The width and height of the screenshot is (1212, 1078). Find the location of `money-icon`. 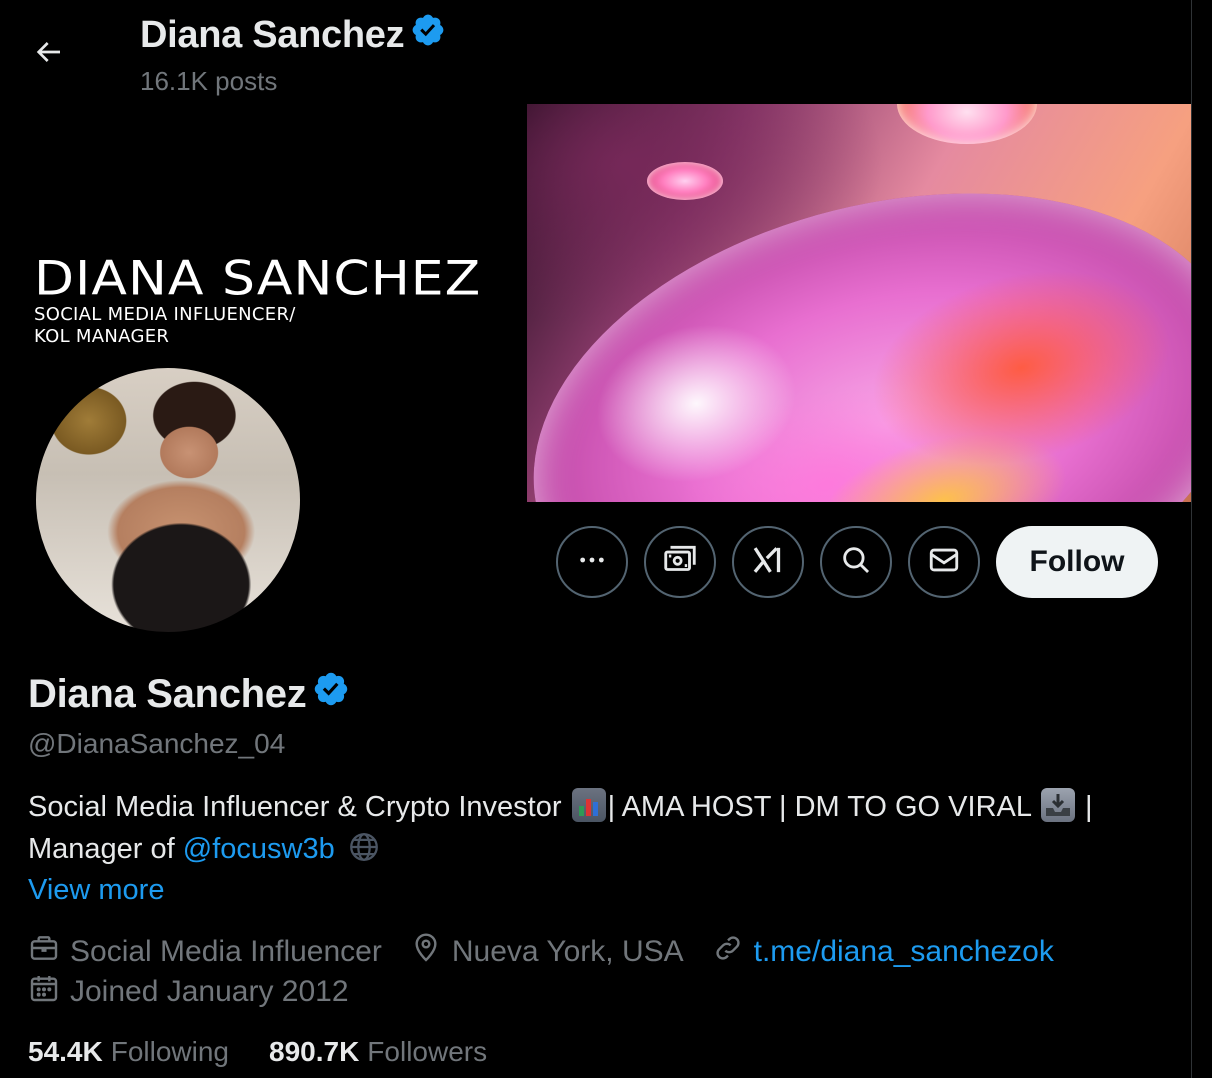

money-icon is located at coordinates (680, 562).